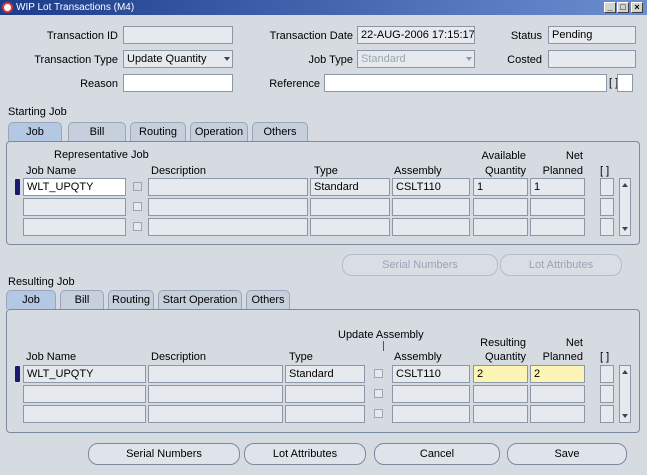 Image resolution: width=647 pixels, height=475 pixels. What do you see at coordinates (97, 131) in the screenshot?
I see `tab-starting-bill: Bill` at bounding box center [97, 131].